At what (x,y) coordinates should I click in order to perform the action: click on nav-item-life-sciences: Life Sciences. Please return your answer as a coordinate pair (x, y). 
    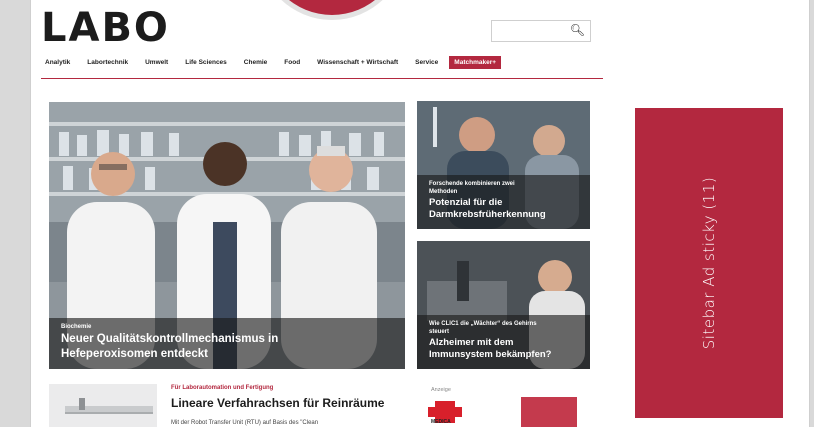
    Looking at the image, I should click on (206, 62).